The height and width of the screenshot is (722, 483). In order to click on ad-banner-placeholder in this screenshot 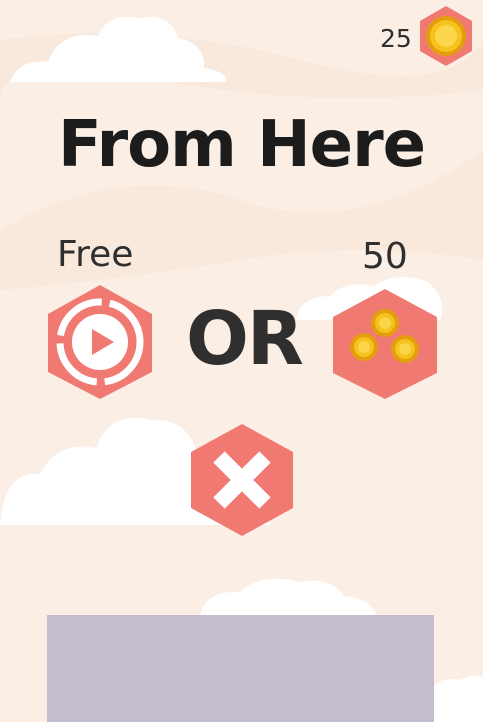, I will do `click(240, 668)`.